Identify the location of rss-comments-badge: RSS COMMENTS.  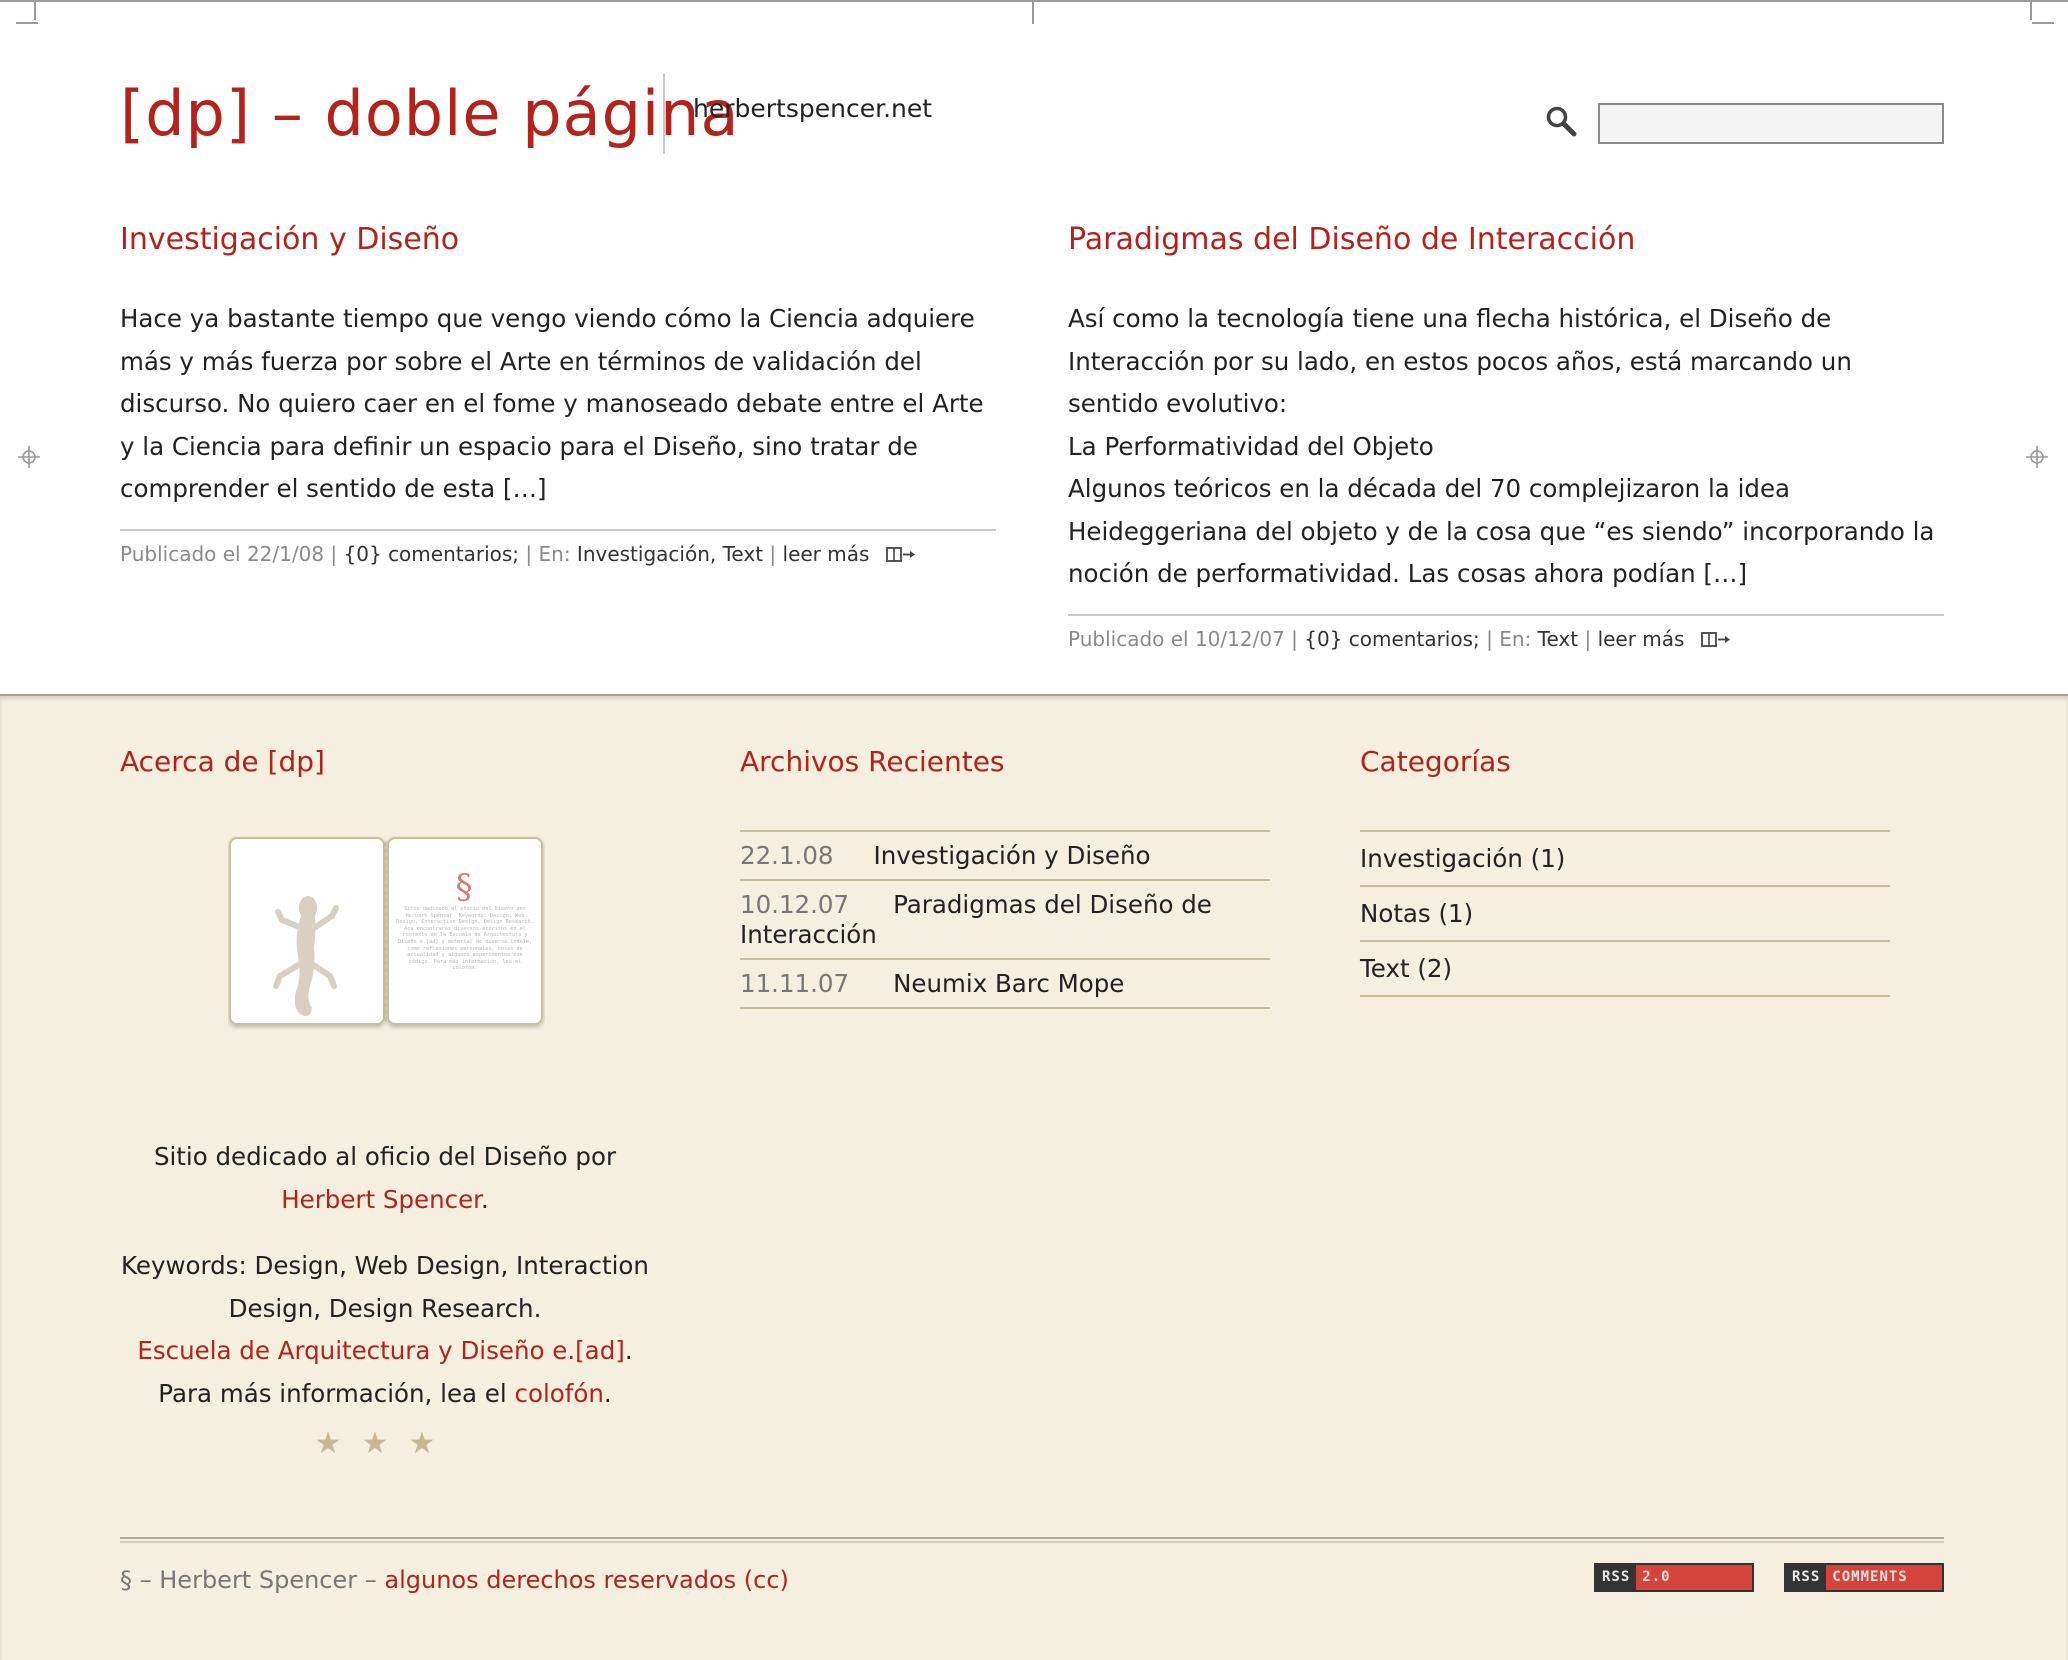
(1864, 1577).